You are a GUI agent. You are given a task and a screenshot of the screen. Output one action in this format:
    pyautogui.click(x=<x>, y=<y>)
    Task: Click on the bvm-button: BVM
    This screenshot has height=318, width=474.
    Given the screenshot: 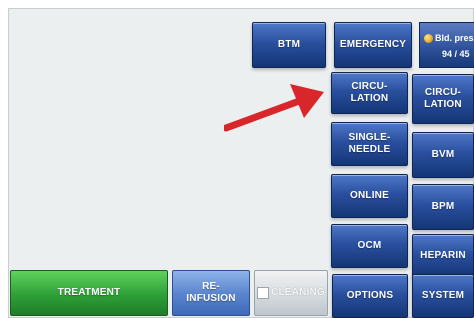 What is the action you would take?
    pyautogui.click(x=443, y=155)
    